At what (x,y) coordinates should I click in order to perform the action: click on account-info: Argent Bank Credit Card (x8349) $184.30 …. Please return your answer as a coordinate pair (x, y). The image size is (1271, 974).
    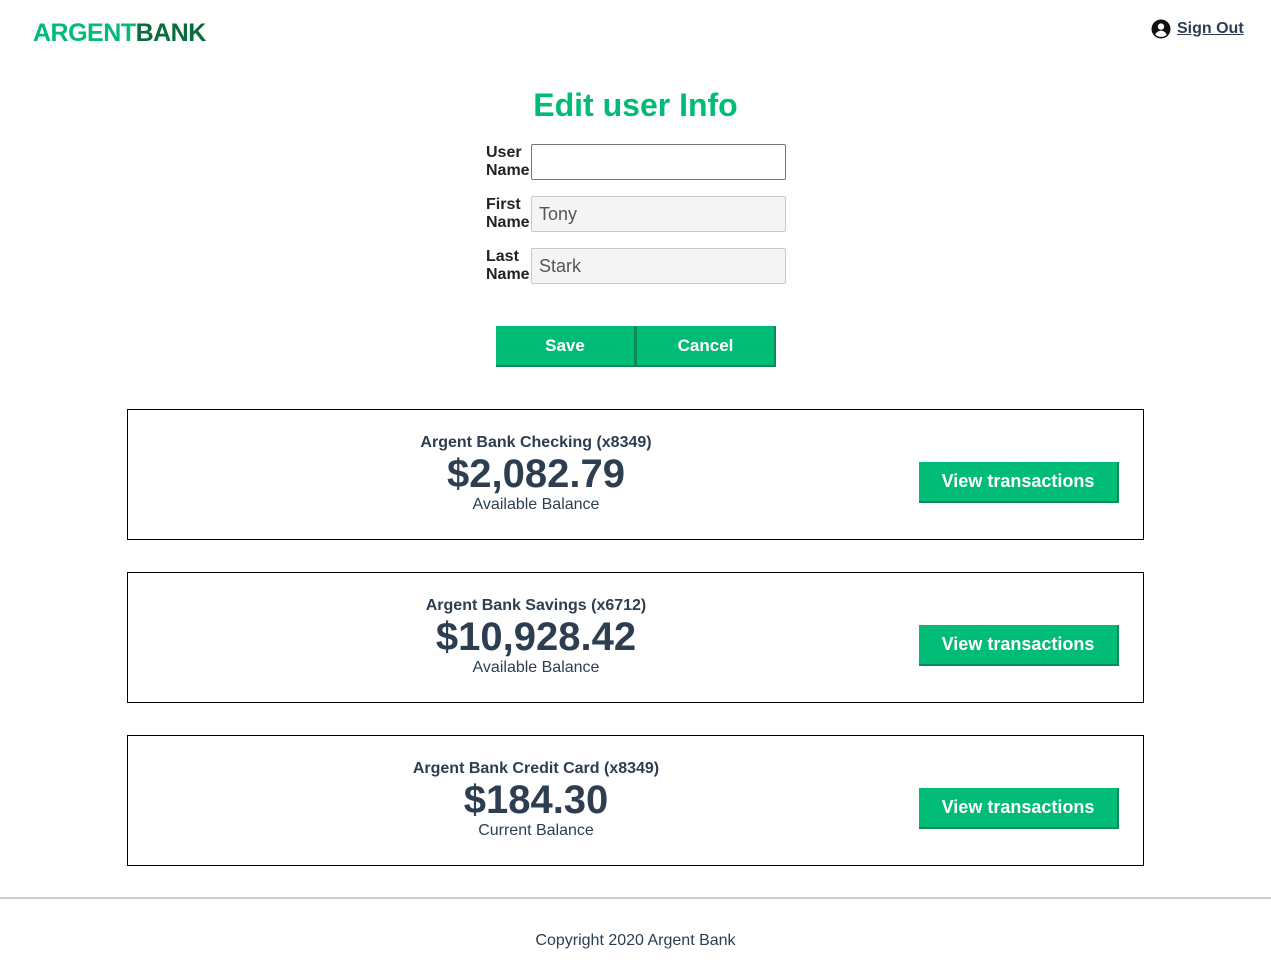
    Looking at the image, I should click on (536, 788).